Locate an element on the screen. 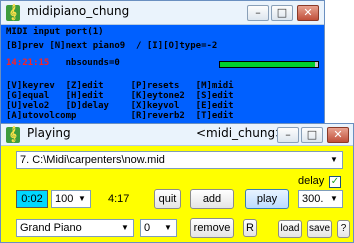 This screenshot has width=354, height=243. help-button: ? is located at coordinates (343, 229).